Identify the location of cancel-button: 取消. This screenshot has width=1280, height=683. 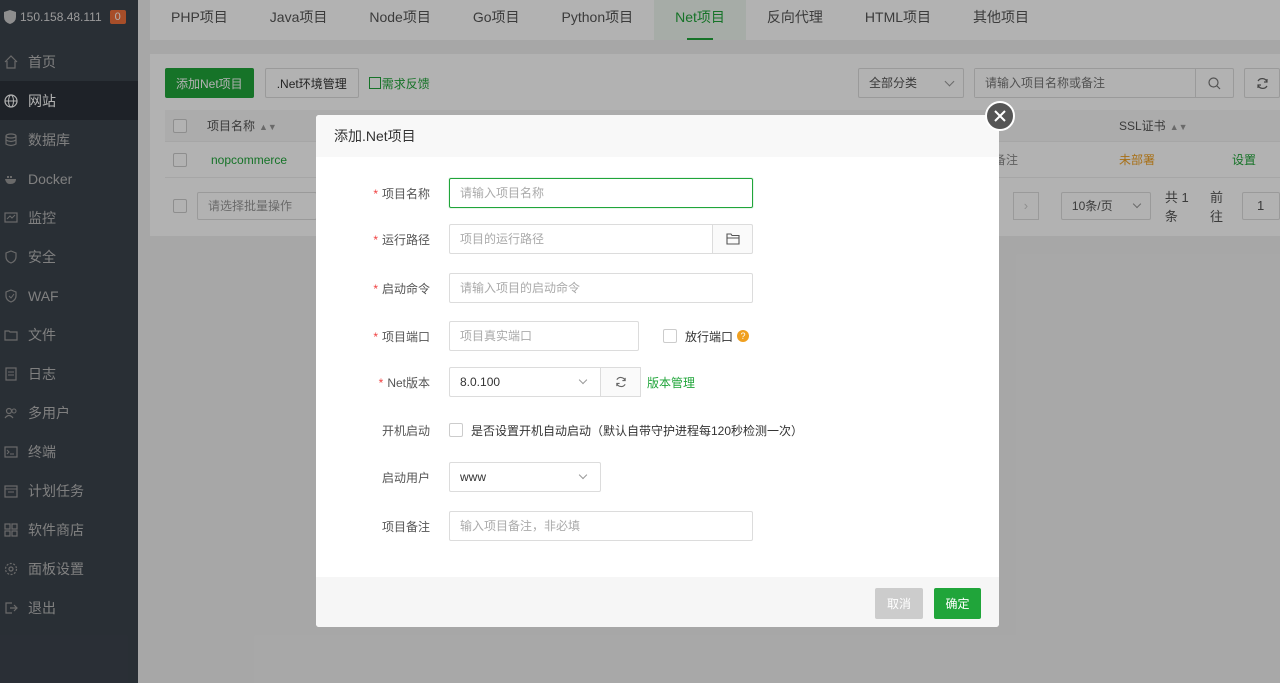
(899, 603).